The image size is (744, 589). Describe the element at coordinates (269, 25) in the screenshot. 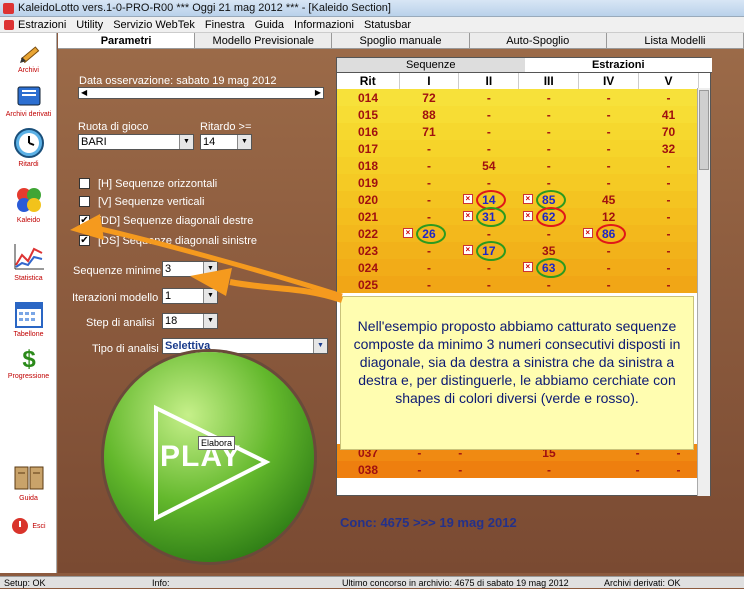

I see `menu-guida: Guida` at that location.